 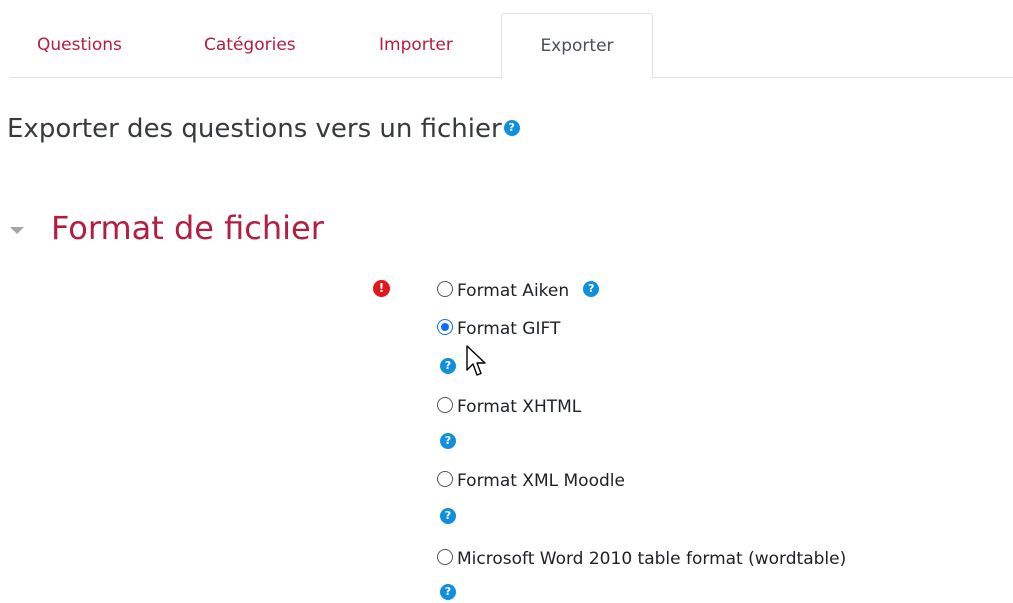 What do you see at coordinates (508, 329) in the screenshot?
I see `format-option-label: Format GIFT` at bounding box center [508, 329].